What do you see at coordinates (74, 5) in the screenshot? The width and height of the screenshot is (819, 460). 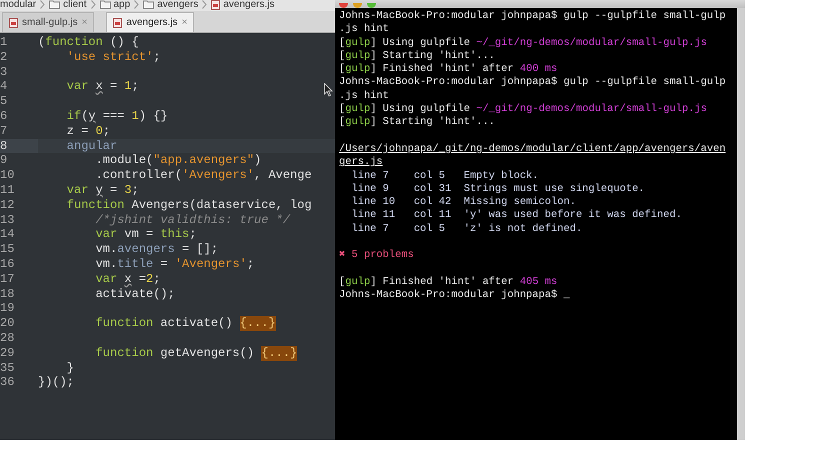 I see `breadcrumb-item: client` at bounding box center [74, 5].